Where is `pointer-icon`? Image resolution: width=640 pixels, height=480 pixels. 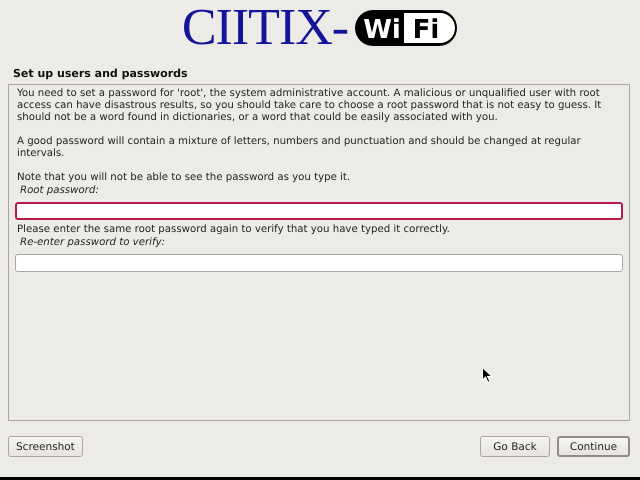
pointer-icon is located at coordinates (487, 375).